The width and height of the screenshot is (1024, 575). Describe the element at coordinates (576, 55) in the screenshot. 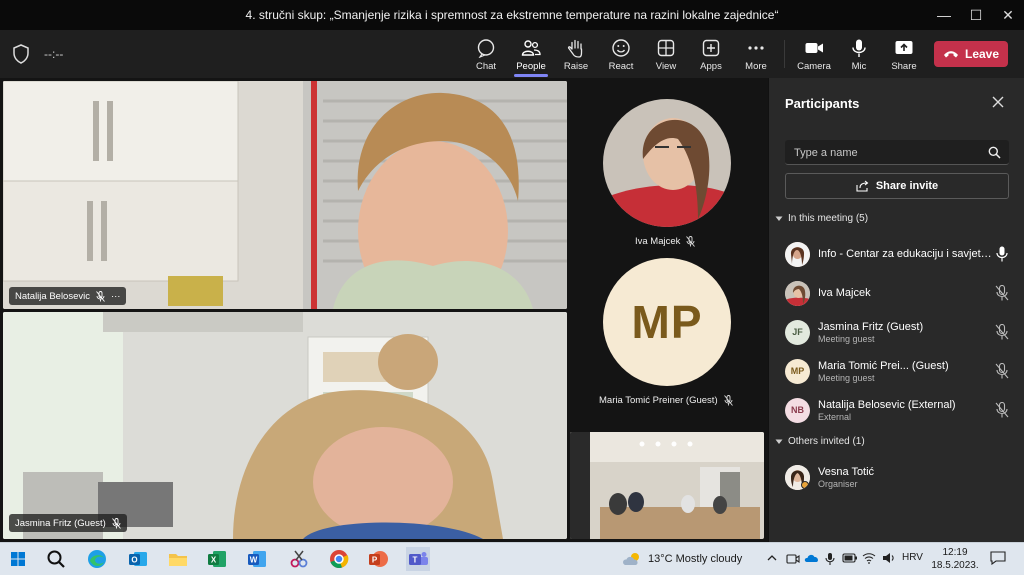

I see `raise-hand-button: Raise` at that location.